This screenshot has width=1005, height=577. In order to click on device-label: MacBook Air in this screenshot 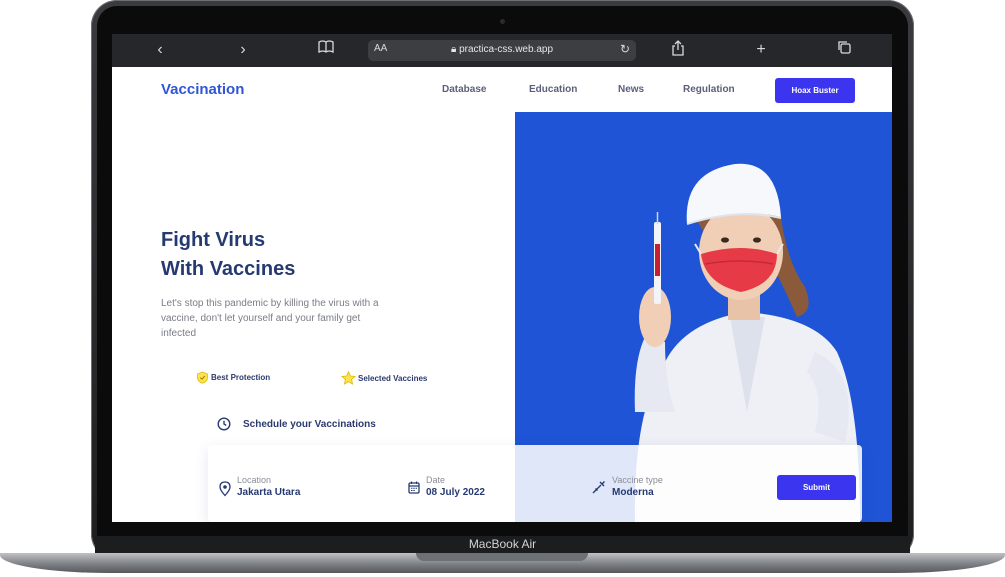, I will do `click(502, 544)`.